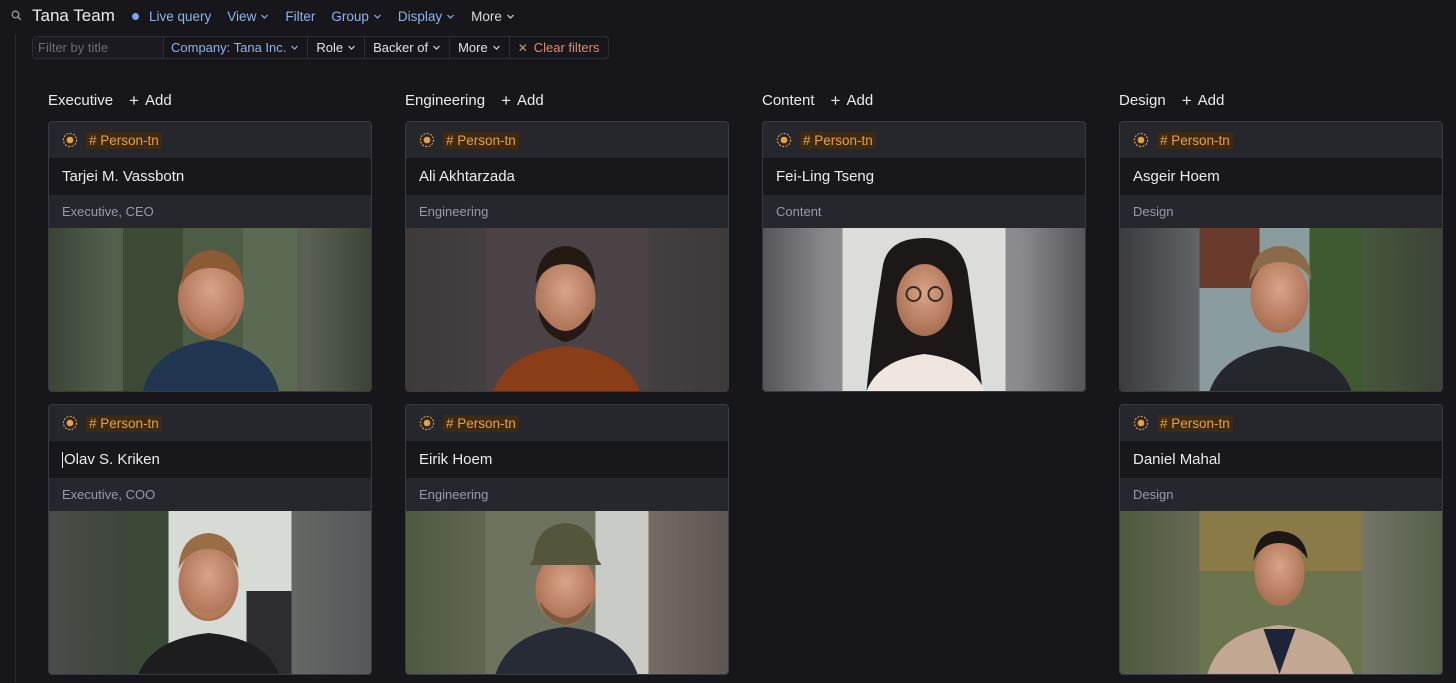 Image resolution: width=1456 pixels, height=683 pixels. I want to click on more-filters: More, so click(480, 47).